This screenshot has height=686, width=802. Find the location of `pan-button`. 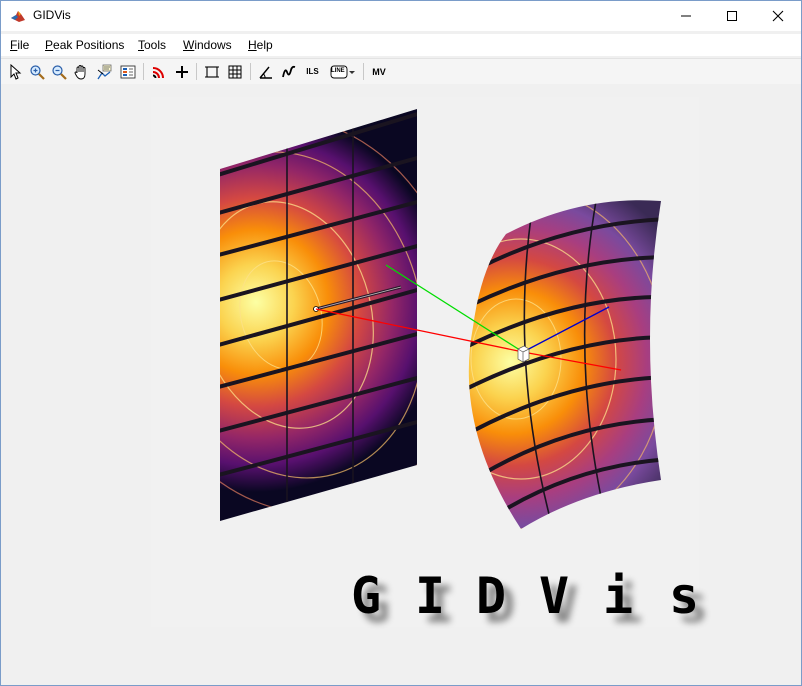

pan-button is located at coordinates (80, 71).